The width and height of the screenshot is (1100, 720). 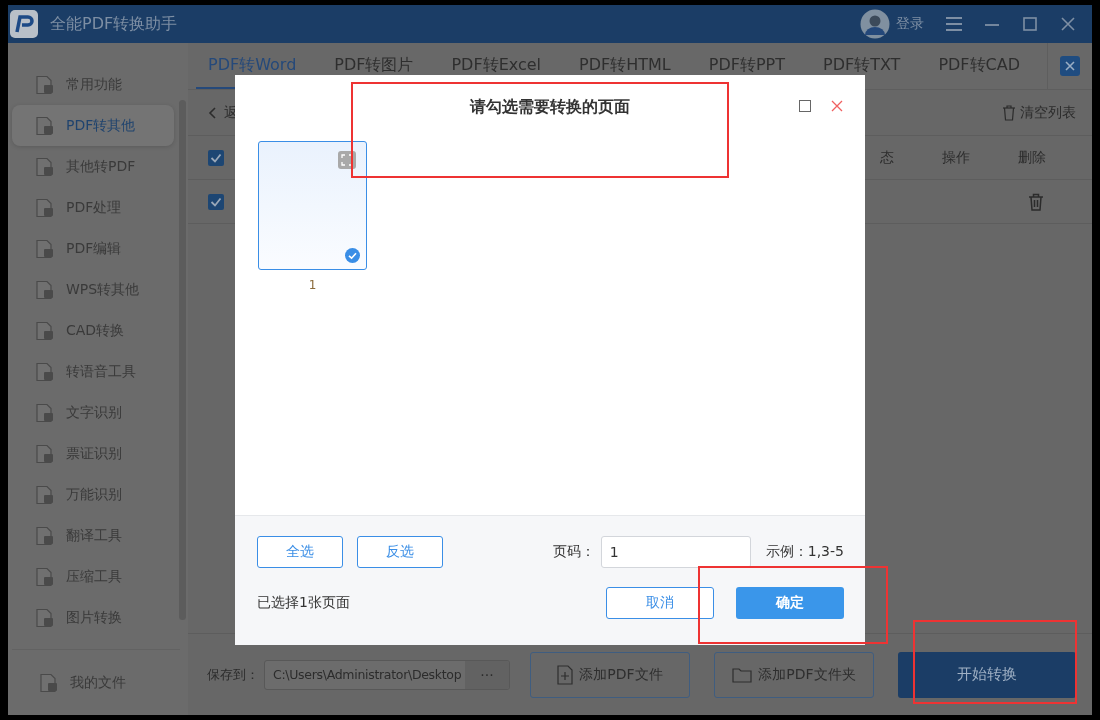 I want to click on check-circle-icon, so click(x=352, y=255).